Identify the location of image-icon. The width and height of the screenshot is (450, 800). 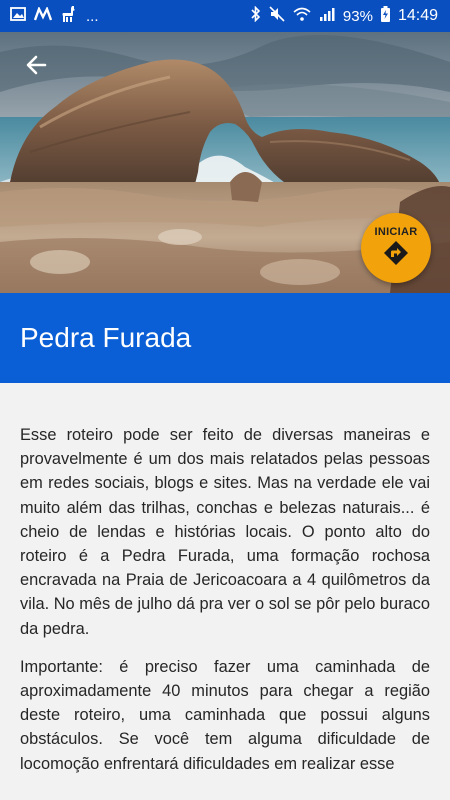
(18, 16).